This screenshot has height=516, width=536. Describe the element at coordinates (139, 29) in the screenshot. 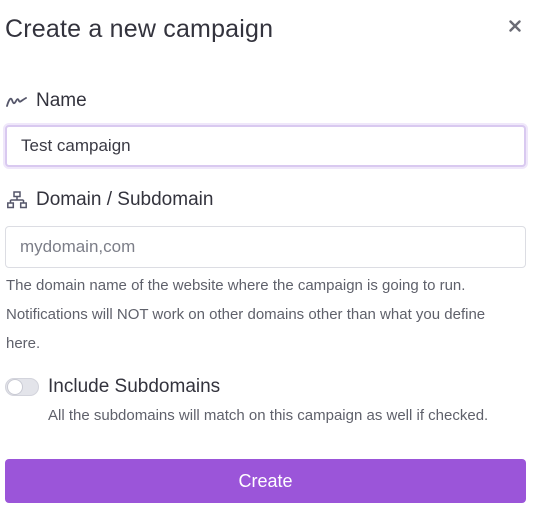

I see `modal-title: Create a new campaign` at that location.